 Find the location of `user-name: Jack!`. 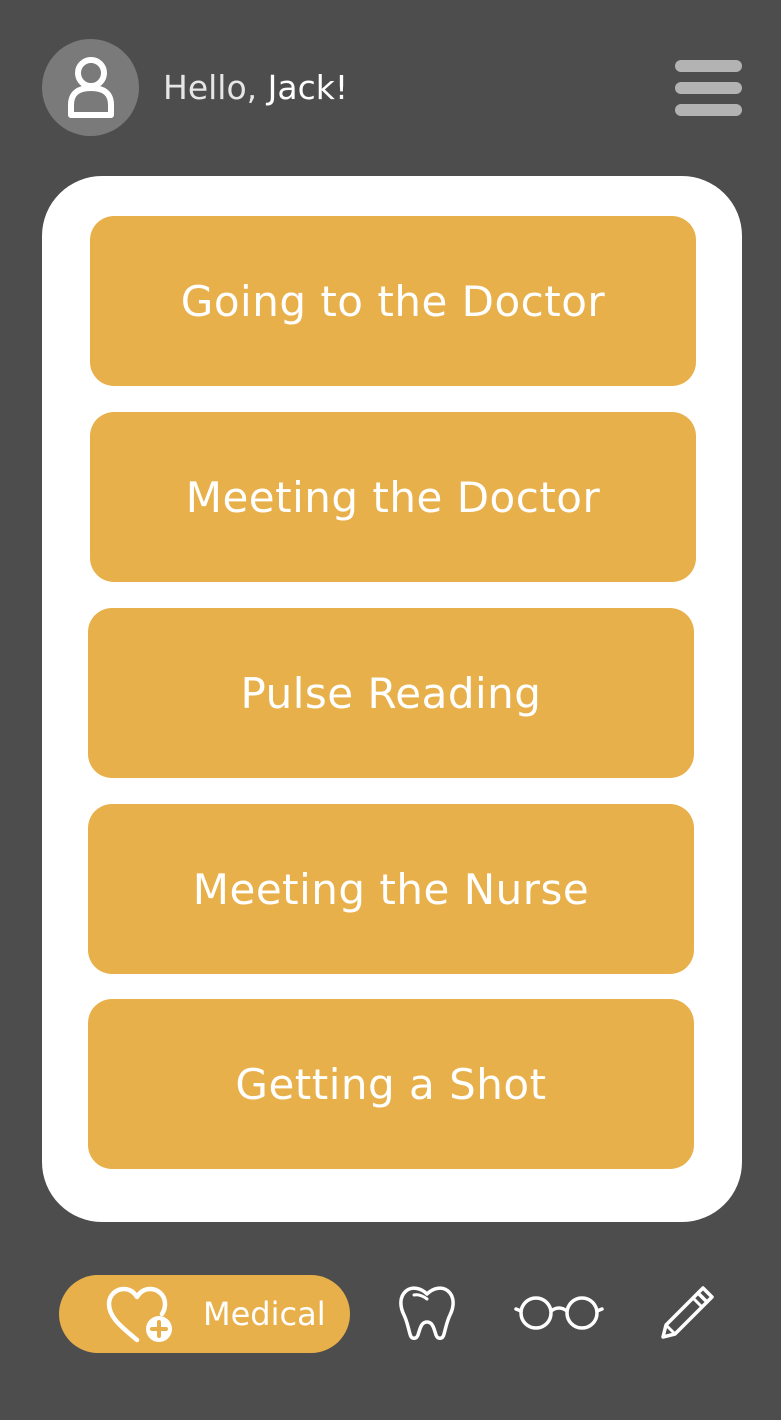

user-name: Jack! is located at coordinates (308, 87).